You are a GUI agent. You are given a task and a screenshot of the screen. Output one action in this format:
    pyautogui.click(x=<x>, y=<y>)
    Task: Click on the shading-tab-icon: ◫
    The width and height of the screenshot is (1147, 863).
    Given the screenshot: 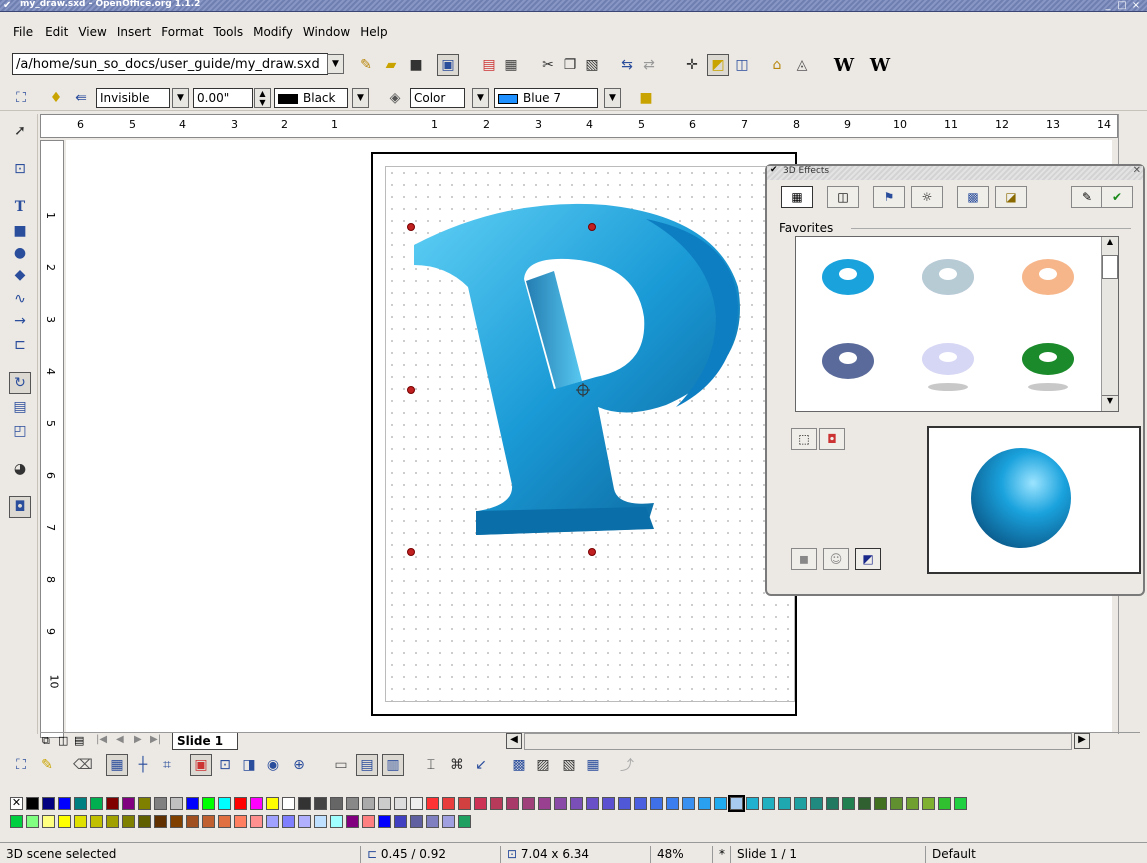 What is the action you would take?
    pyautogui.click(x=843, y=197)
    